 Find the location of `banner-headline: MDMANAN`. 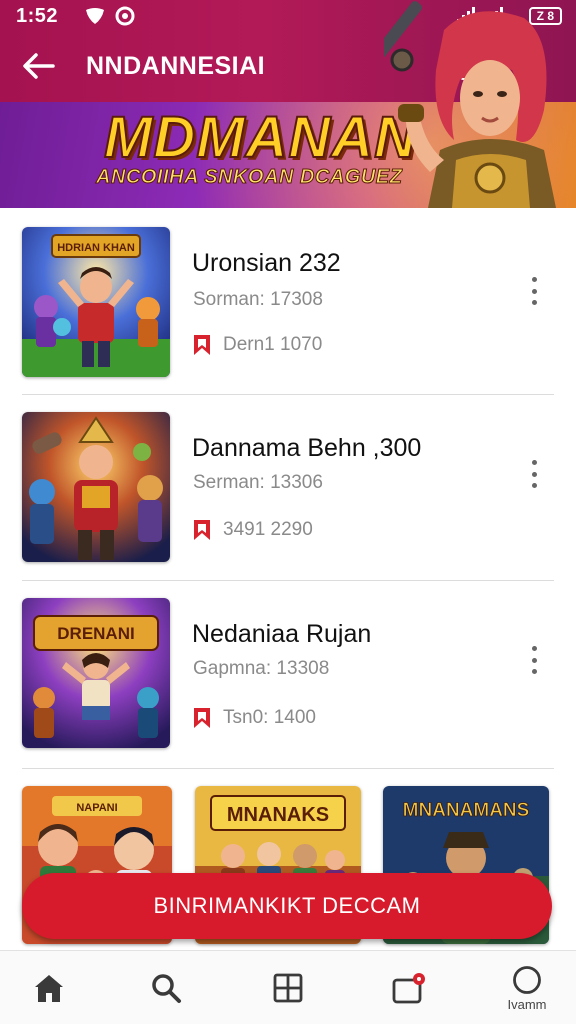

banner-headline: MDMANAN is located at coordinates (260, 137).